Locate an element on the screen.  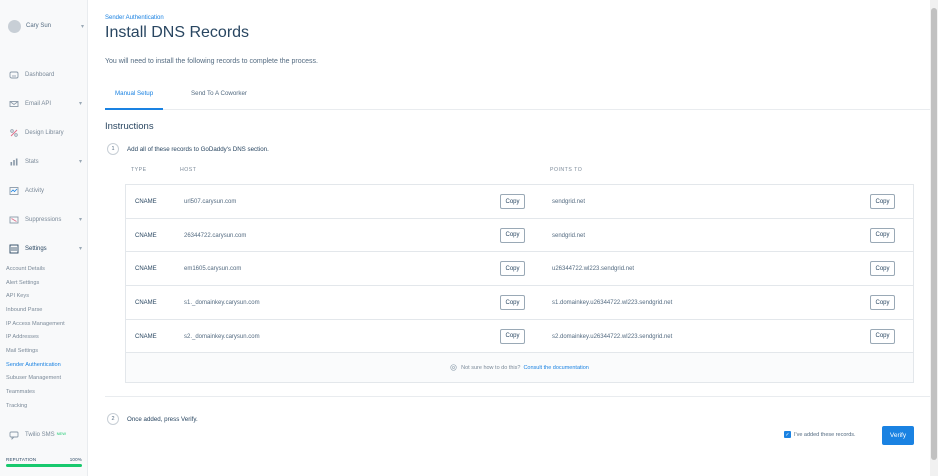
record-host: s2._domainkey.carysun.com is located at coordinates (222, 336).